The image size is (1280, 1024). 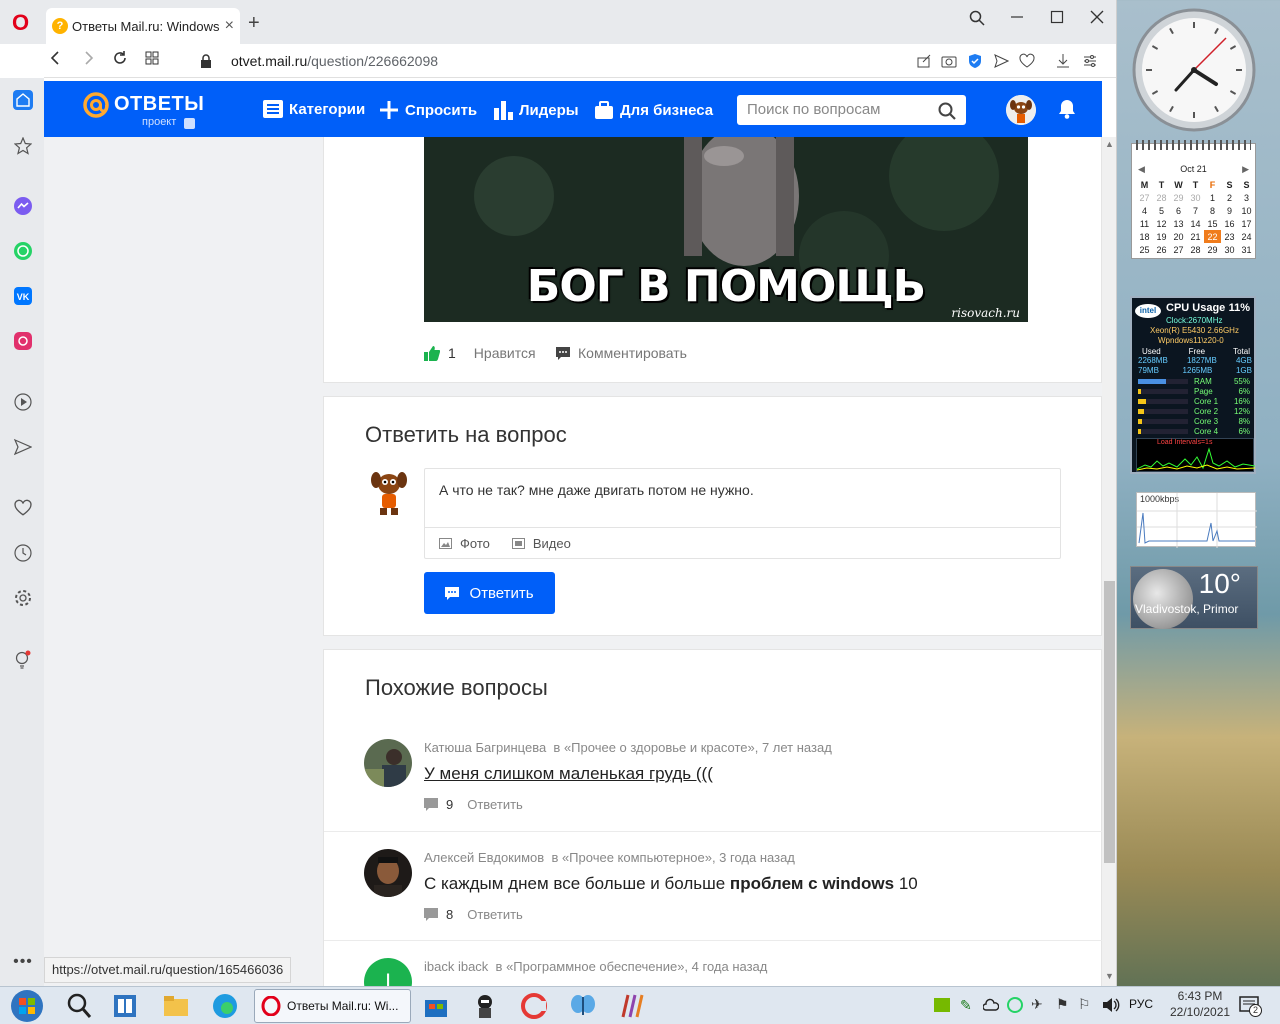 What do you see at coordinates (672, 857) in the screenshot?
I see `question-meta: в «Прочее компьютерное», 3 года назад` at bounding box center [672, 857].